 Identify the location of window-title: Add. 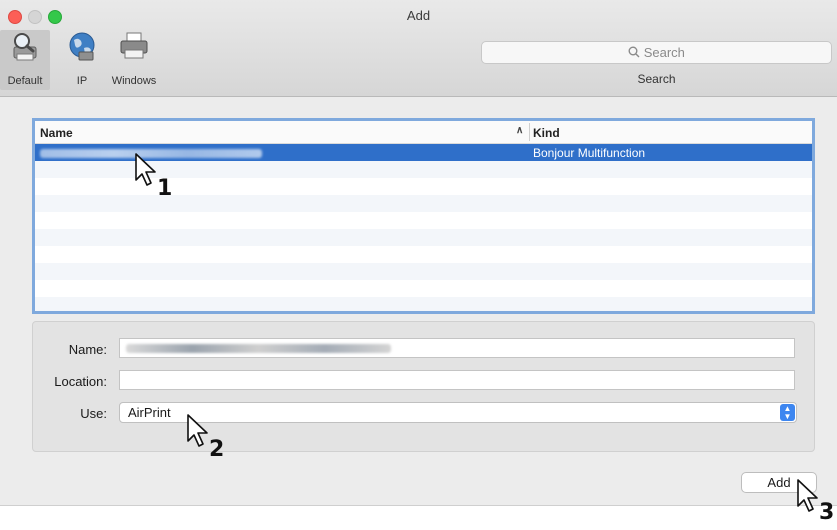
(418, 15).